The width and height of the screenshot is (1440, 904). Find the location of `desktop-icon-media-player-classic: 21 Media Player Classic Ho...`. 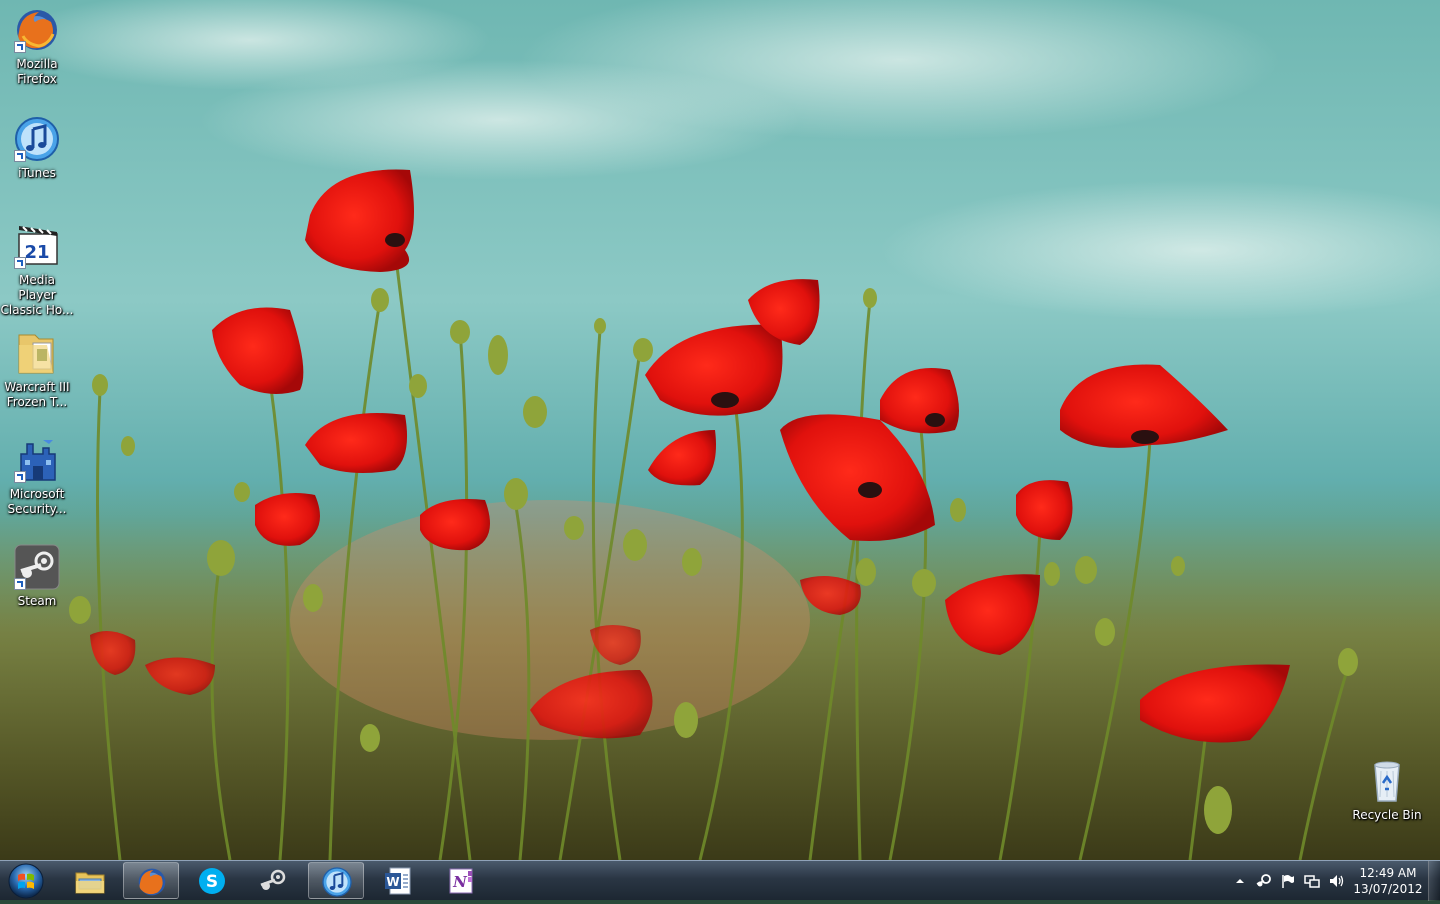

desktop-icon-media-player-classic: 21 Media Player Classic Ho... is located at coordinates (37, 270).